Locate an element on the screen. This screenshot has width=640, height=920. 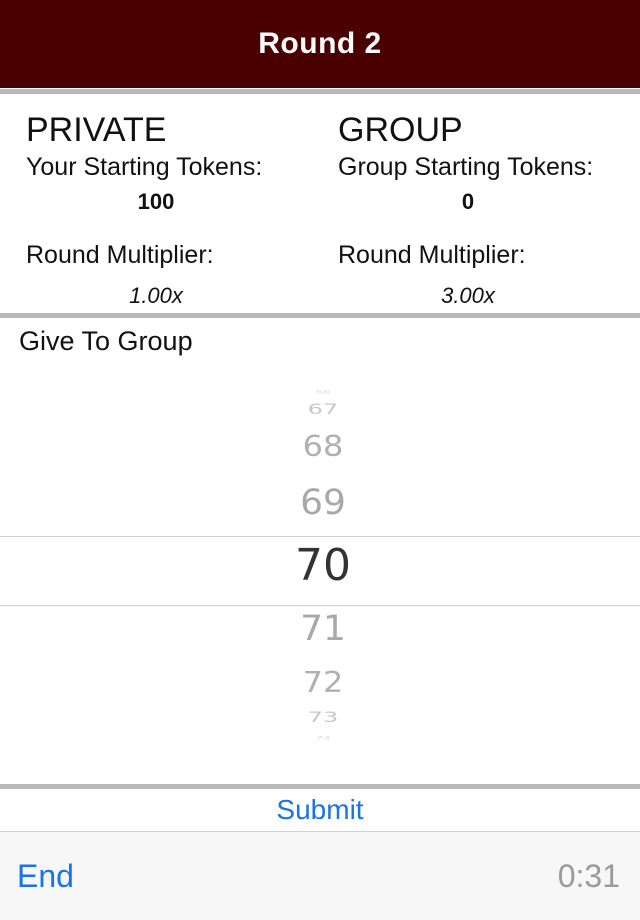
picker-item: 67 is located at coordinates (320, 409).